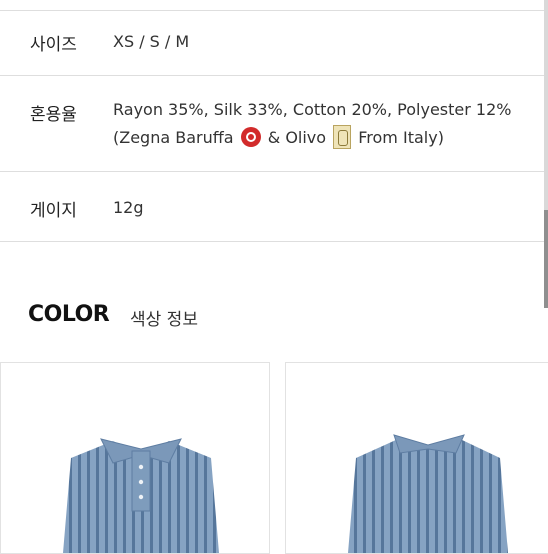 This screenshot has height=554, width=548. Describe the element at coordinates (297, 137) in the screenshot. I see `origin-text-mid: & Olivo` at that location.